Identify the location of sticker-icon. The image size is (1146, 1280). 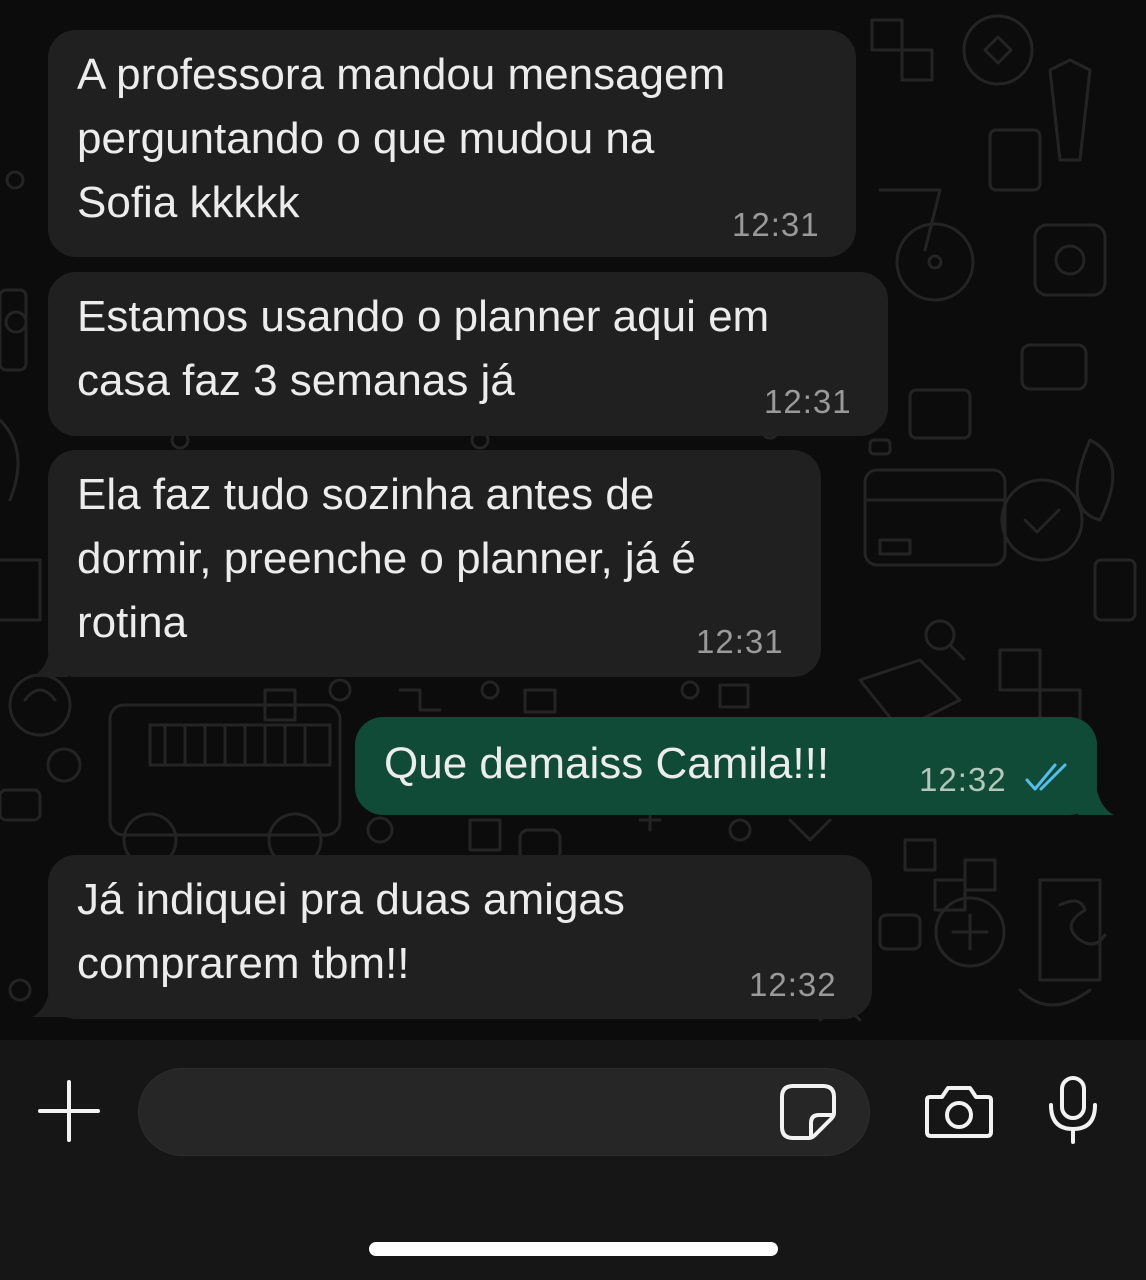
(808, 1112).